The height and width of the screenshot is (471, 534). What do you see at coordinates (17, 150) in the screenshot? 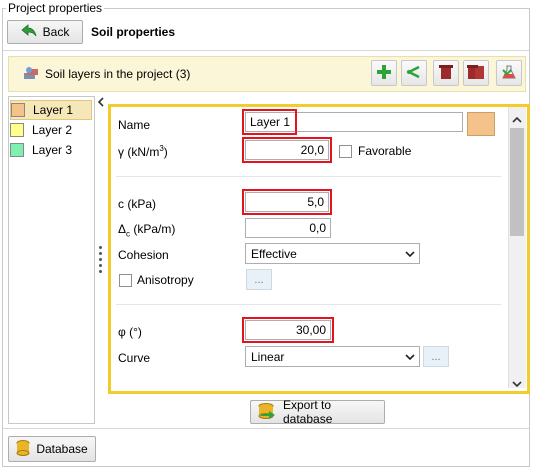
I see `layer-3-color-swatch` at bounding box center [17, 150].